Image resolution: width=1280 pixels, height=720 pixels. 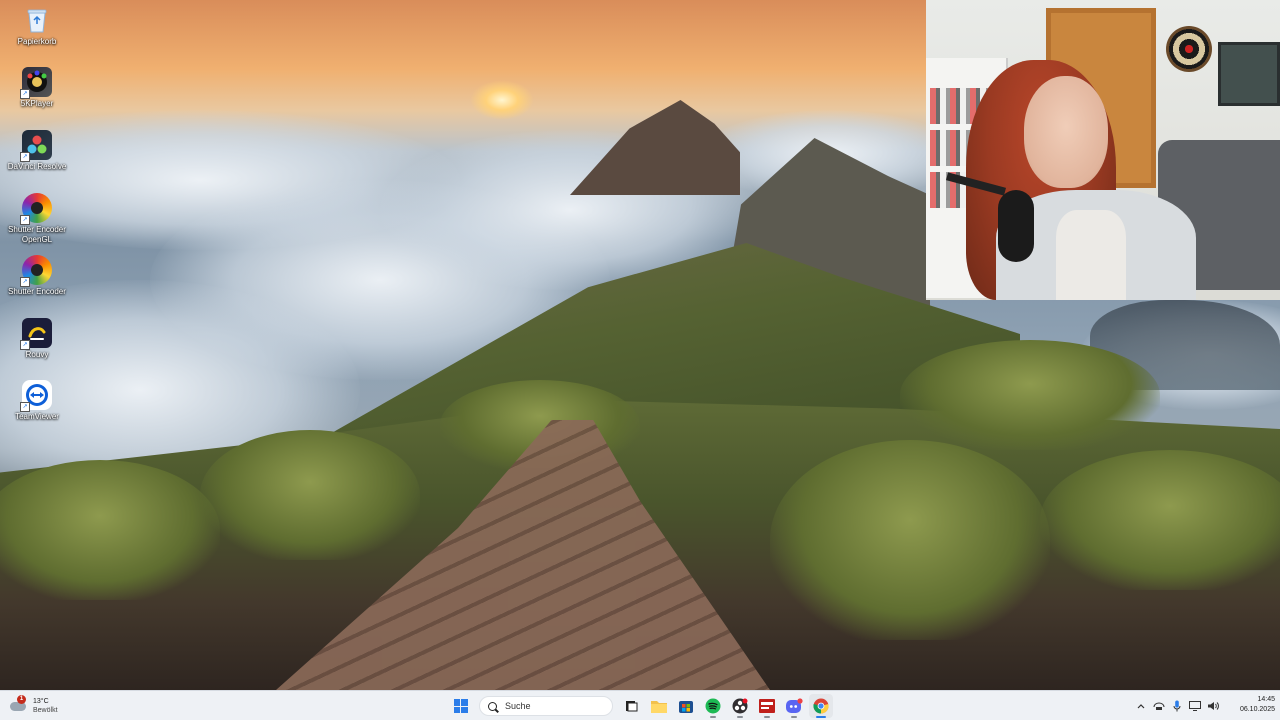 I want to click on desktop-icon-label: Papierkorb, so click(x=37, y=41).